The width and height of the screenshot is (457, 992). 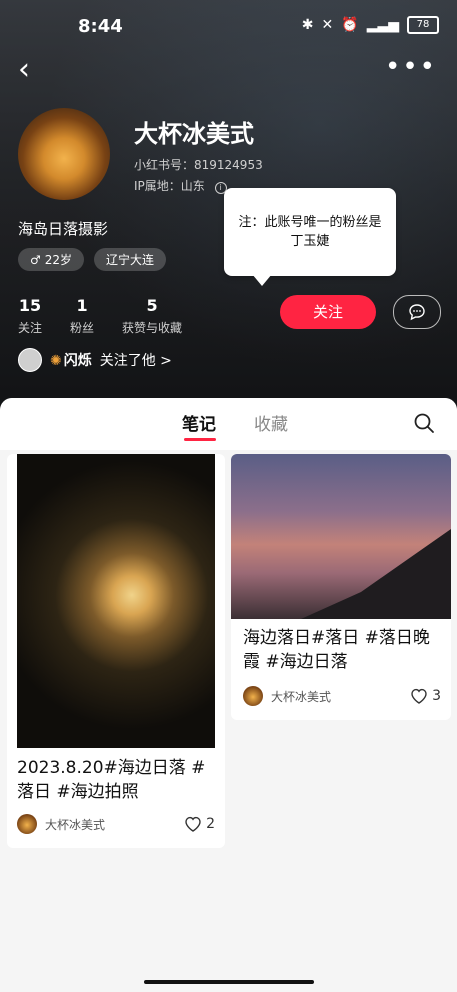 I want to click on follower-name: 闪烁, so click(x=71, y=360).